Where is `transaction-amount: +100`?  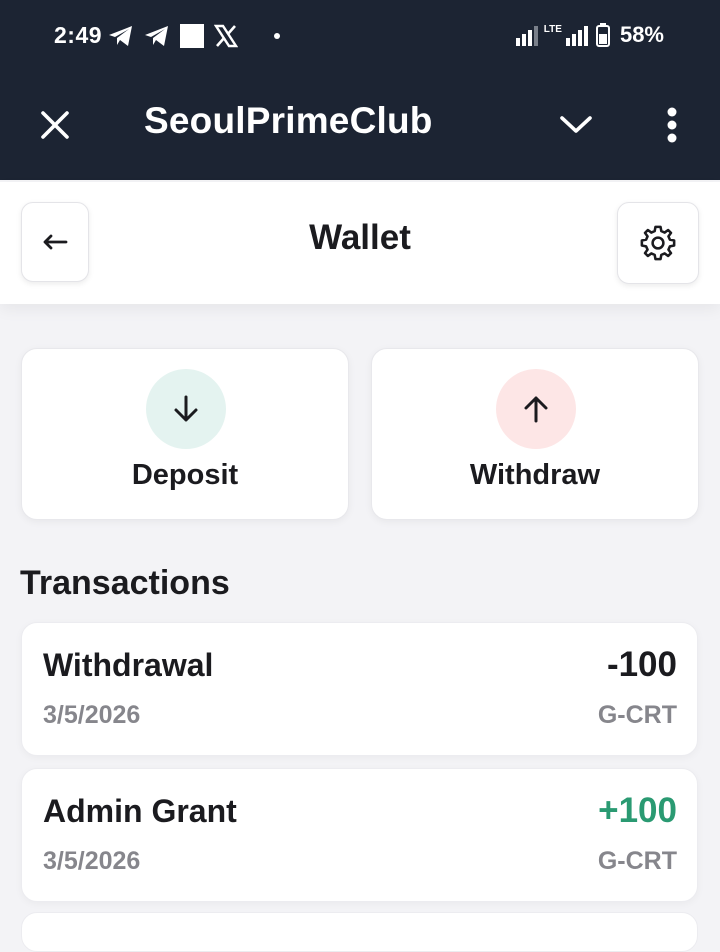
transaction-amount: +100 is located at coordinates (637, 810).